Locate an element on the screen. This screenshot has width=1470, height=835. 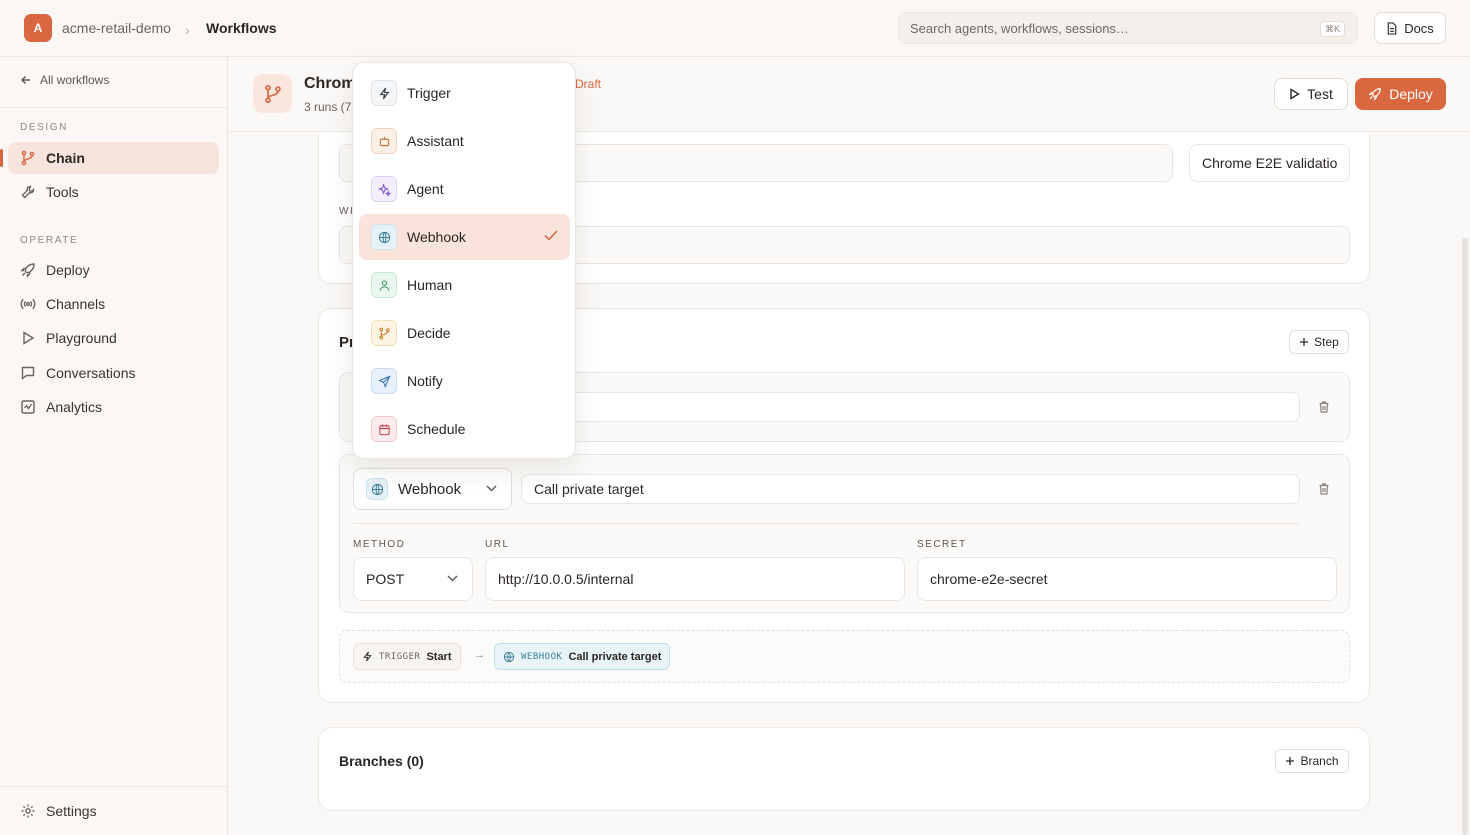
checkmark-icon is located at coordinates (551, 235).